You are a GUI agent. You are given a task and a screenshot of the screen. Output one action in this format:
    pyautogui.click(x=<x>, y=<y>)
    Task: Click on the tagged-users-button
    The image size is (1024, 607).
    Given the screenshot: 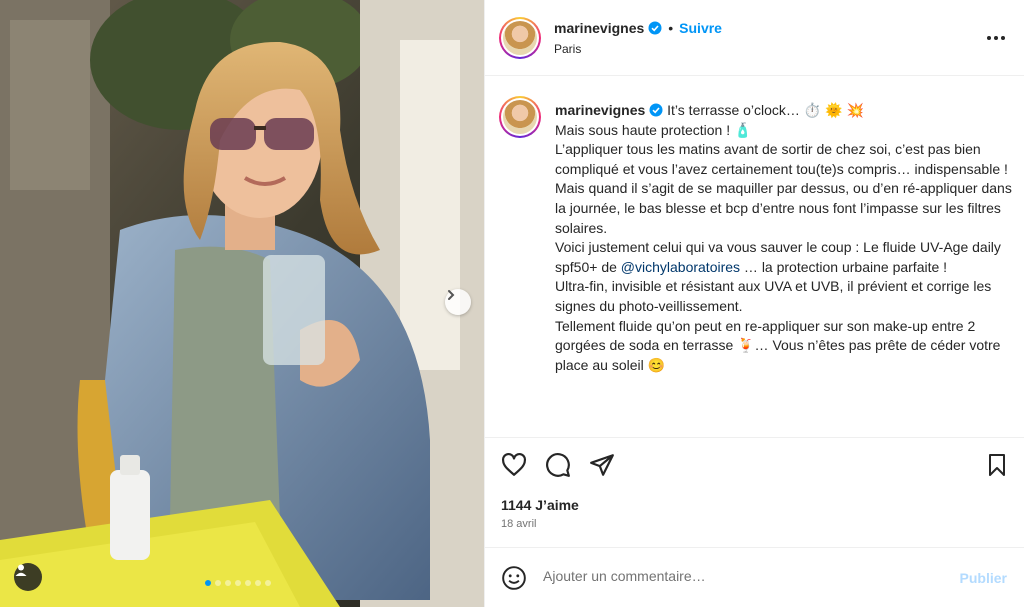 What is the action you would take?
    pyautogui.click(x=28, y=577)
    